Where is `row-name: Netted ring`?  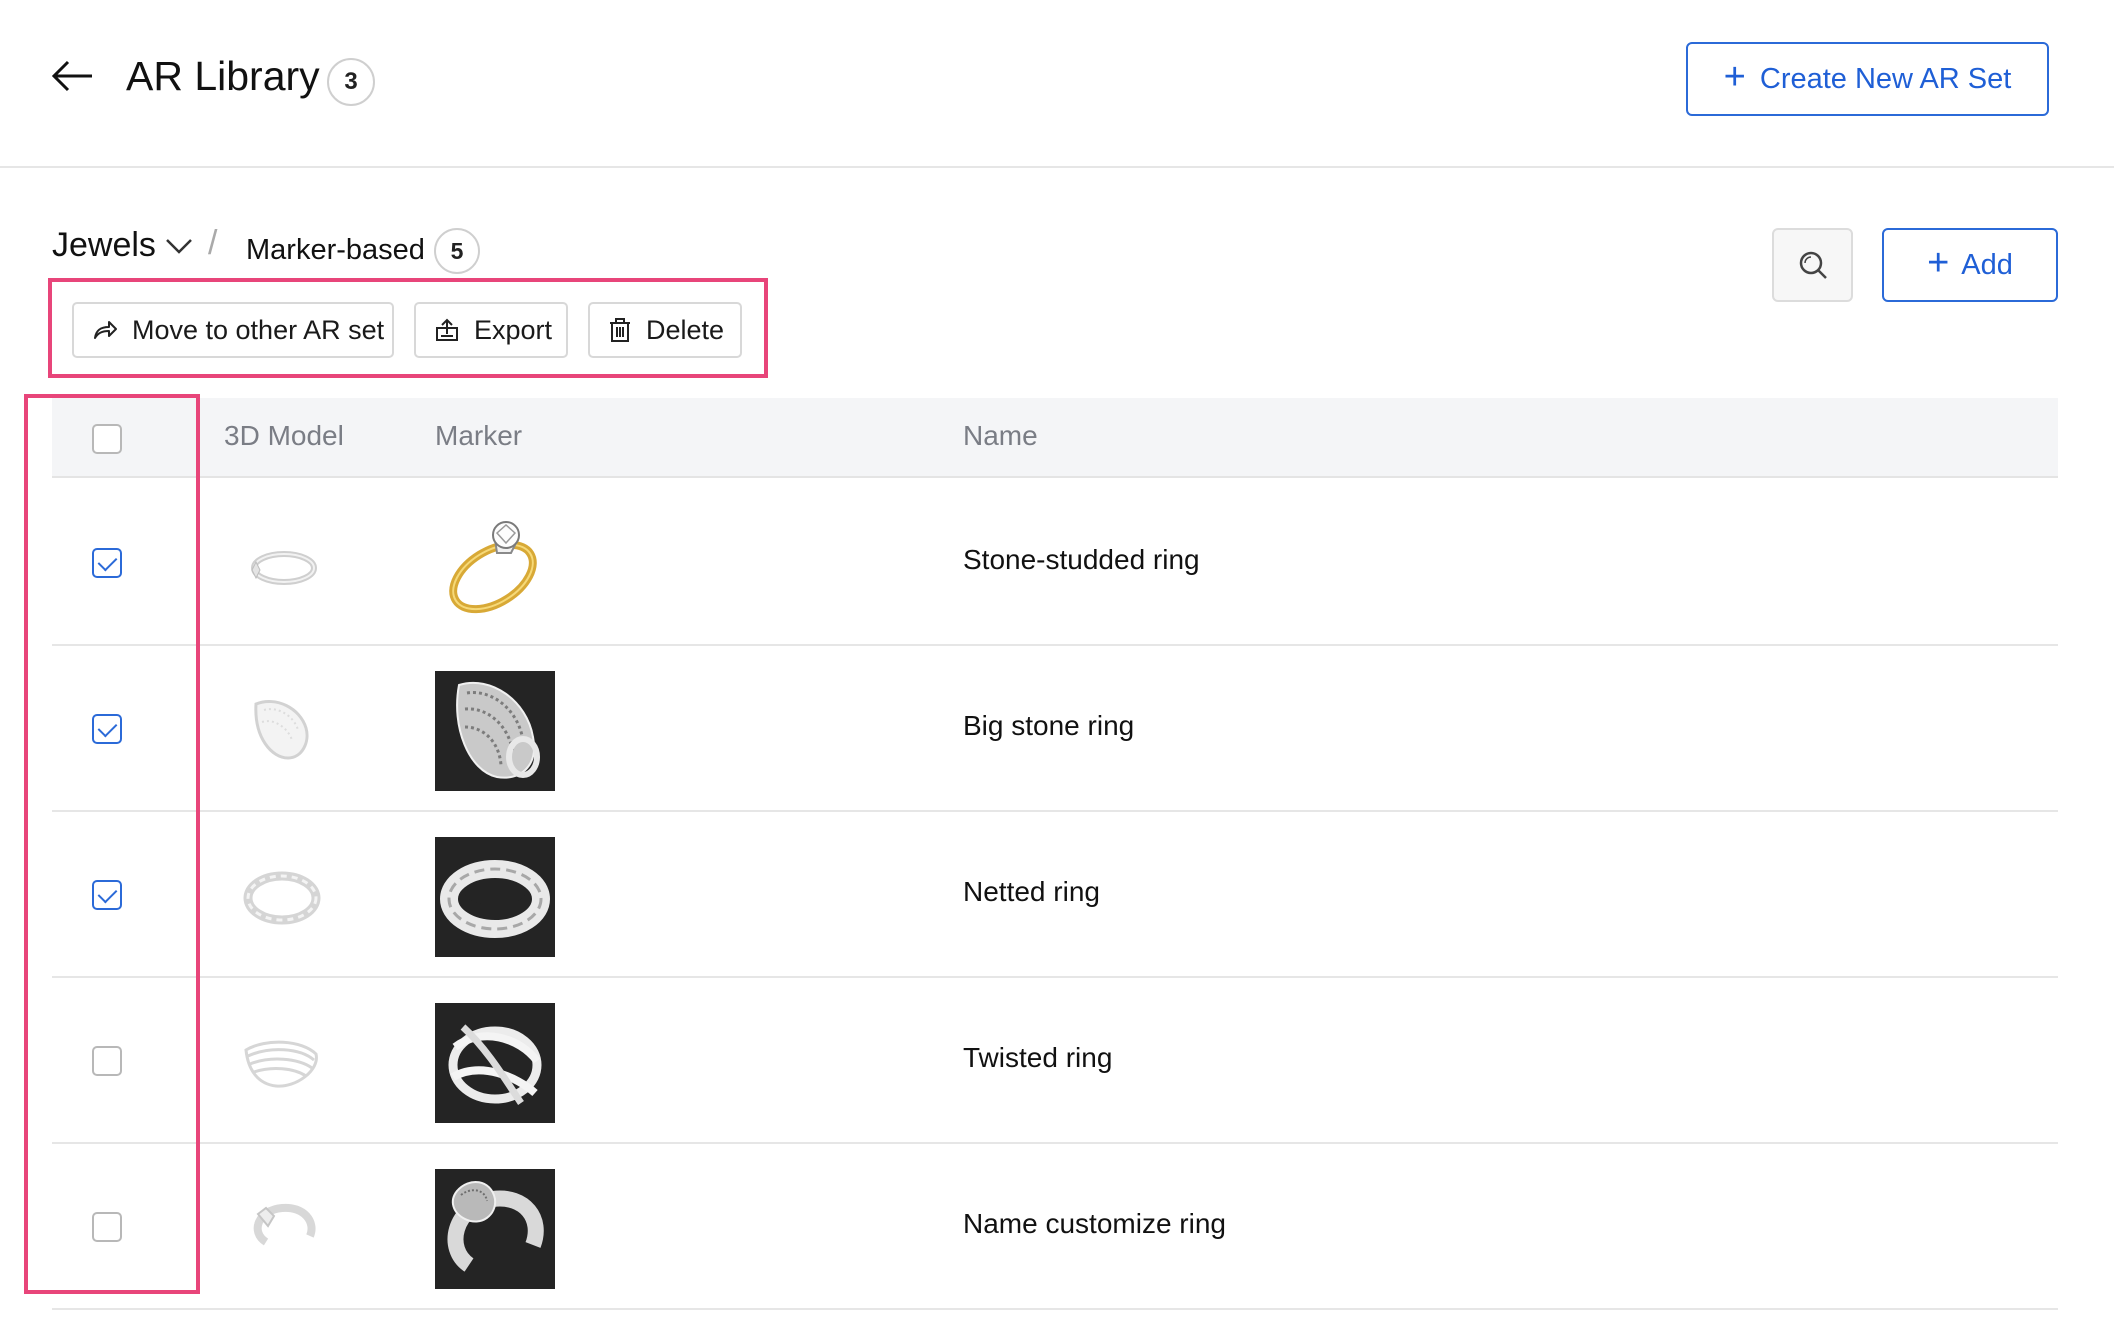 row-name: Netted ring is located at coordinates (1031, 891).